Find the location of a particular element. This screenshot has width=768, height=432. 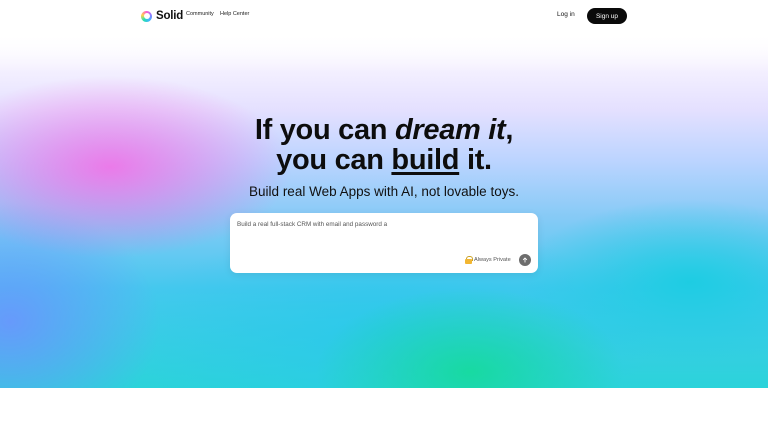

privacy-indicator: Always Private is located at coordinates (488, 260).